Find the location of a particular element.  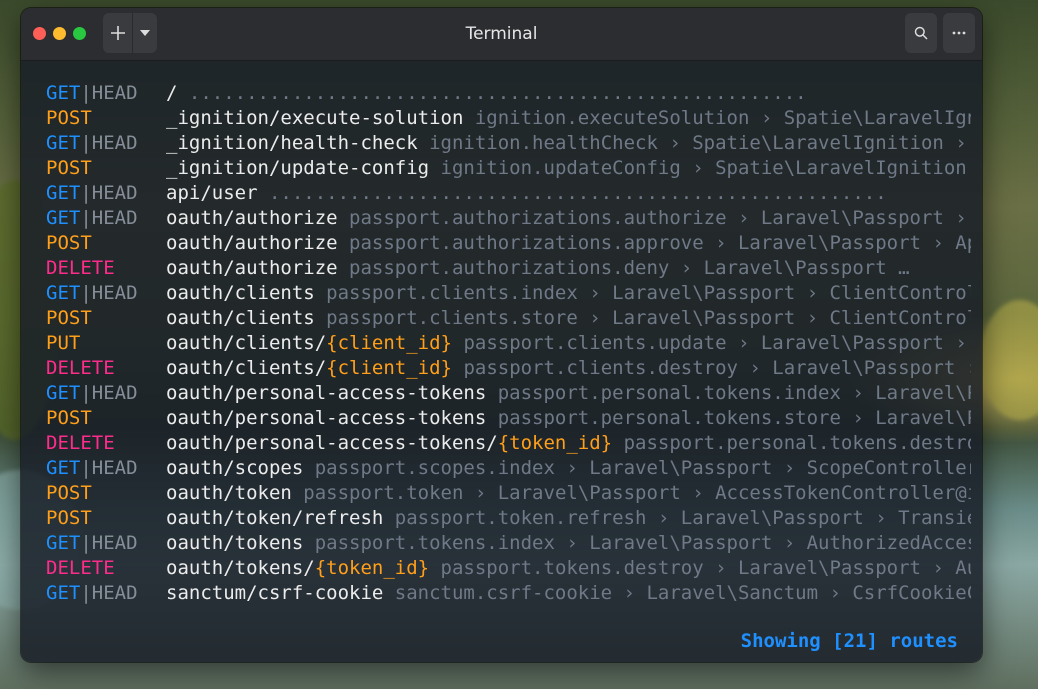

close-window-button is located at coordinates (39, 33).